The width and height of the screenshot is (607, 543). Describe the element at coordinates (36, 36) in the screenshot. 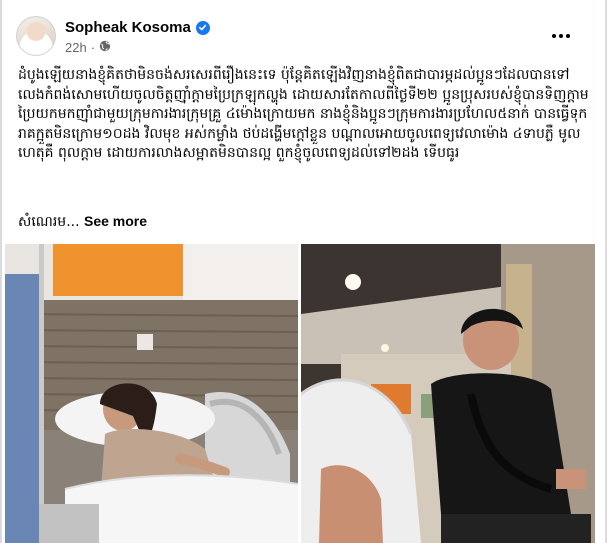

I see `author-avatar` at that location.